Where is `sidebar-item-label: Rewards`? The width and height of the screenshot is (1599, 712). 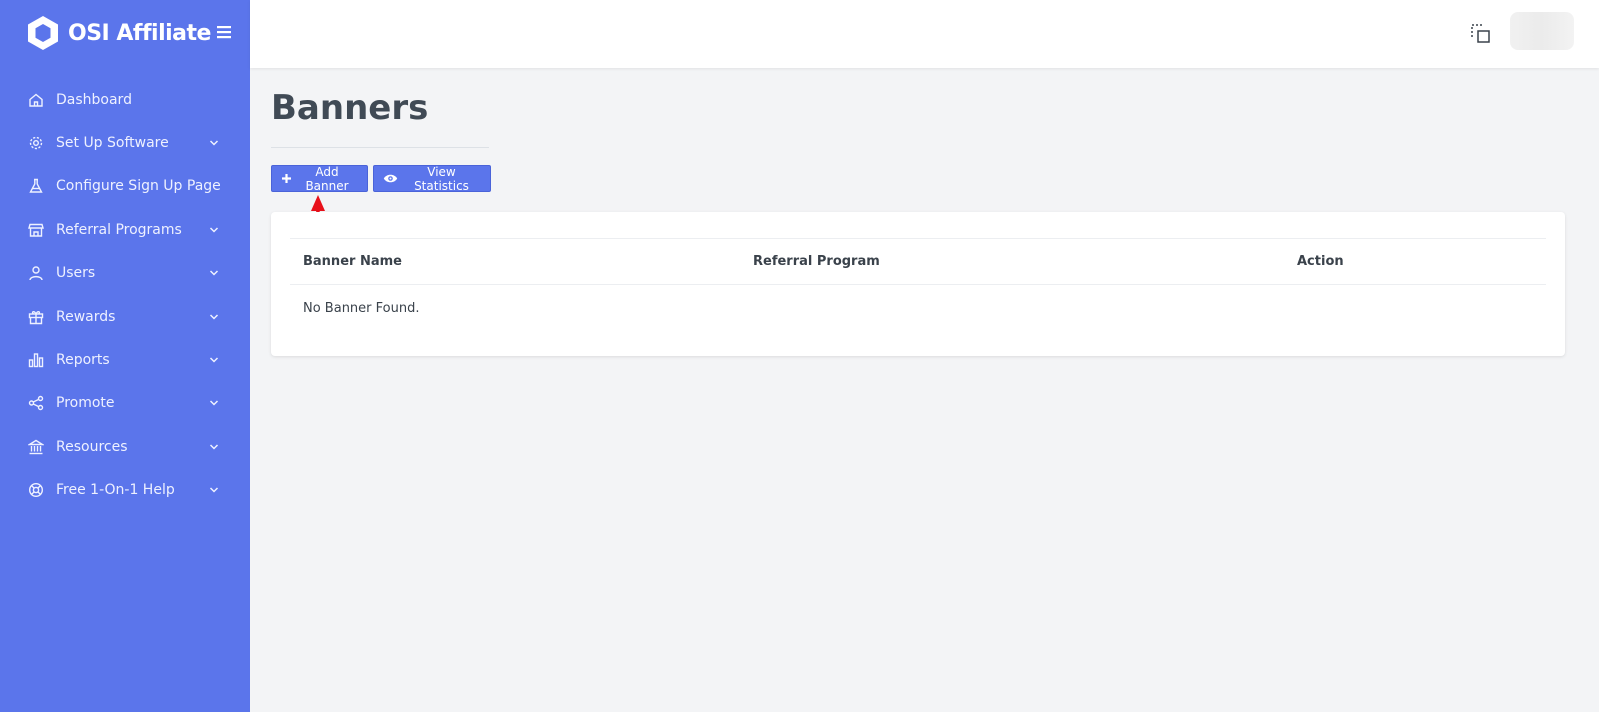
sidebar-item-label: Rewards is located at coordinates (86, 316).